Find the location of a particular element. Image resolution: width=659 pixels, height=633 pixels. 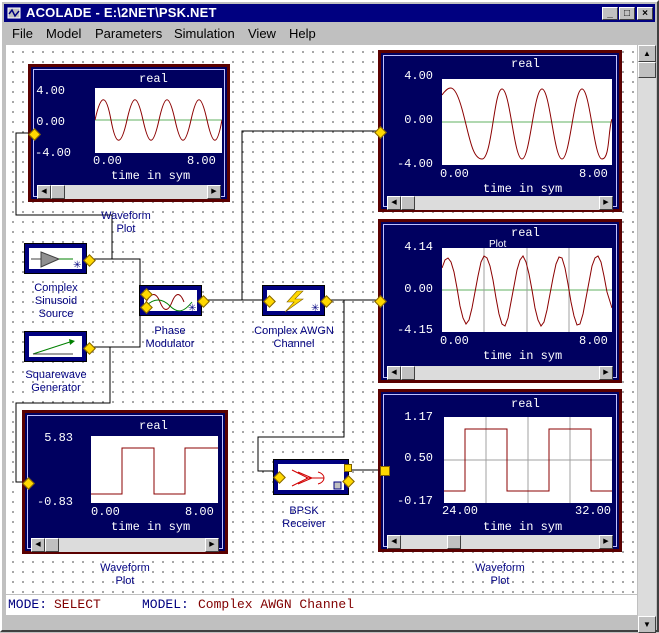

window-title: ACOLADE - E:\2NET\PSK.NET is located at coordinates (121, 12).